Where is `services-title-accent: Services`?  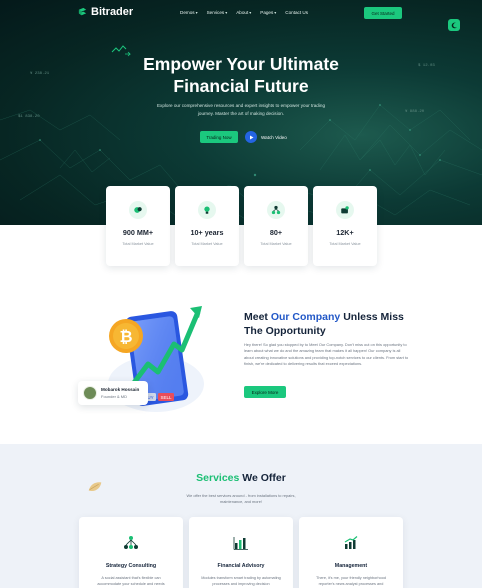 services-title-accent: Services is located at coordinates (218, 478).